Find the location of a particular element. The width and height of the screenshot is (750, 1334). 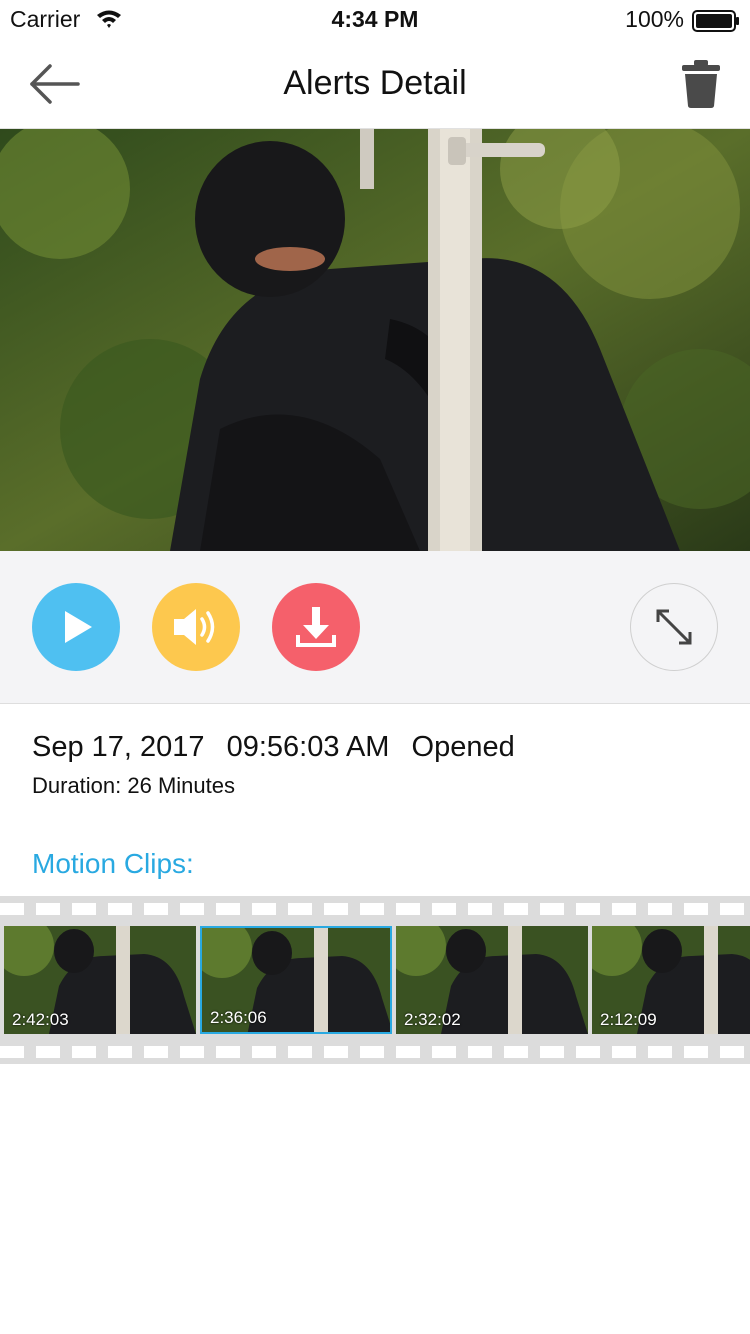

status-bar: Carrier 4:34 PM 100% is located at coordinates (375, 20).